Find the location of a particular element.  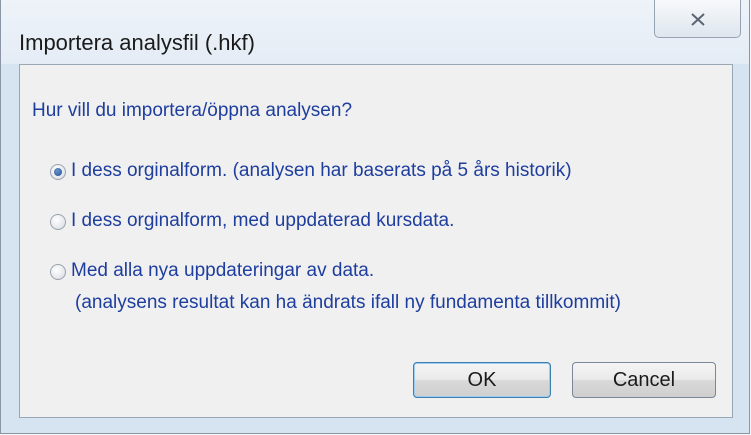

cancel-button: Cancel is located at coordinates (644, 380).